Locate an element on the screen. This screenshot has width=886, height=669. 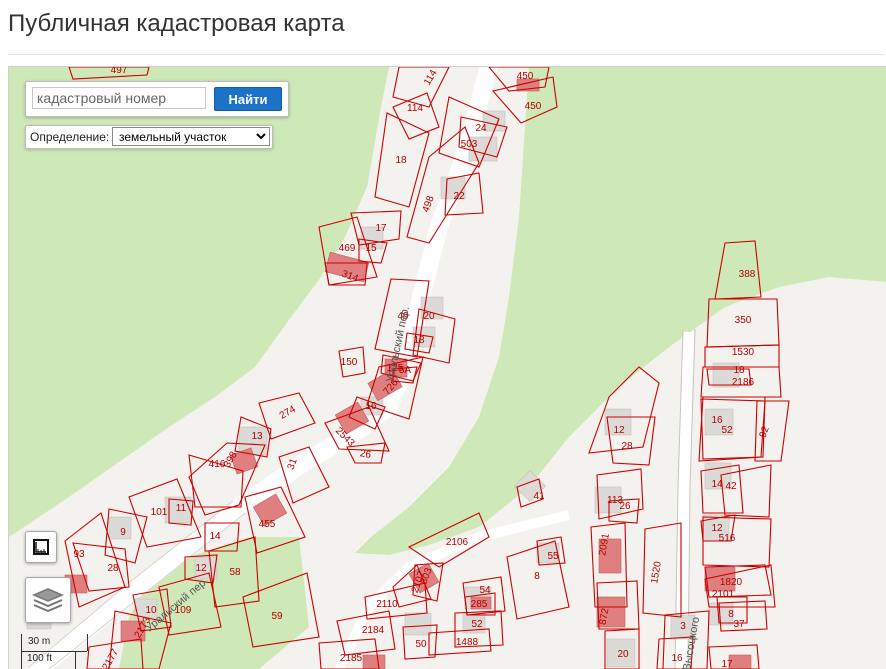
parcel-number-label: 455 is located at coordinates (267, 524).